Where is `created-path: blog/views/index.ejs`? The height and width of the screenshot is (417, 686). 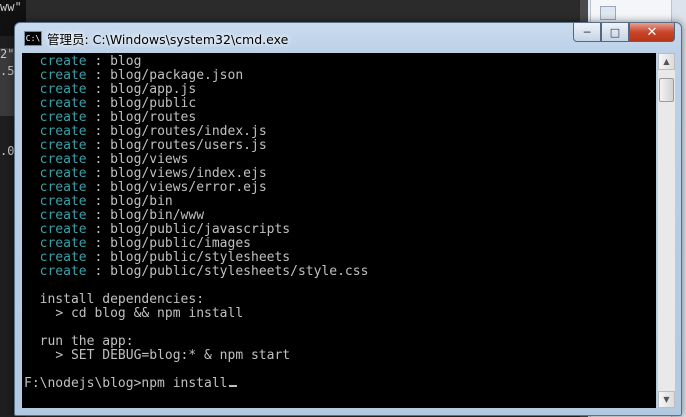
created-path: blog/views/index.ejs is located at coordinates (188, 173).